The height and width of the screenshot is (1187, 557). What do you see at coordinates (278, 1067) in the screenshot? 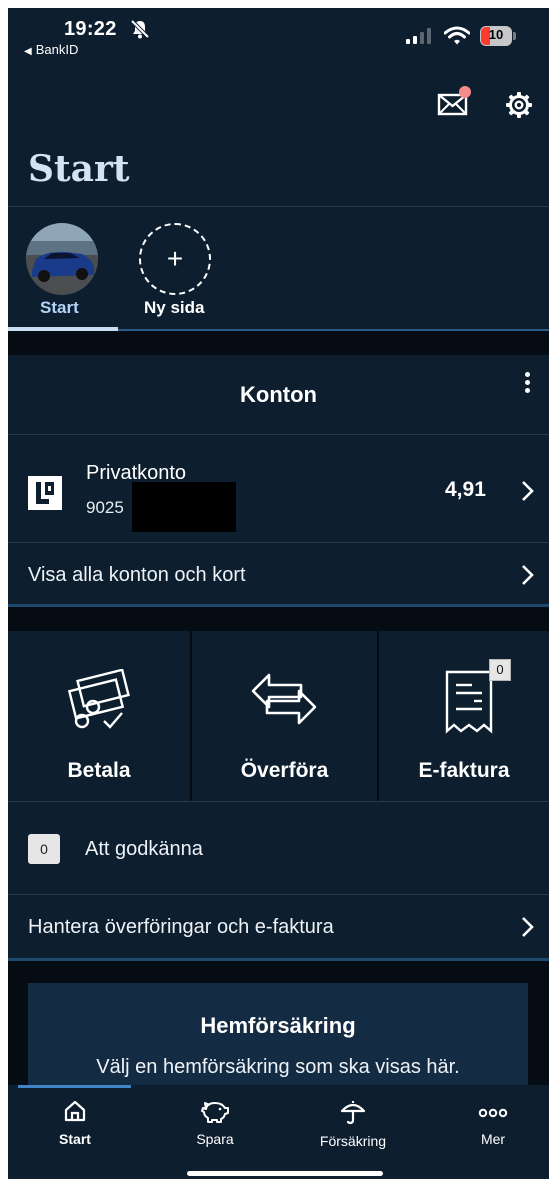
I see `promo-text: Välj en hemförsäkring som ska visas här.` at bounding box center [278, 1067].